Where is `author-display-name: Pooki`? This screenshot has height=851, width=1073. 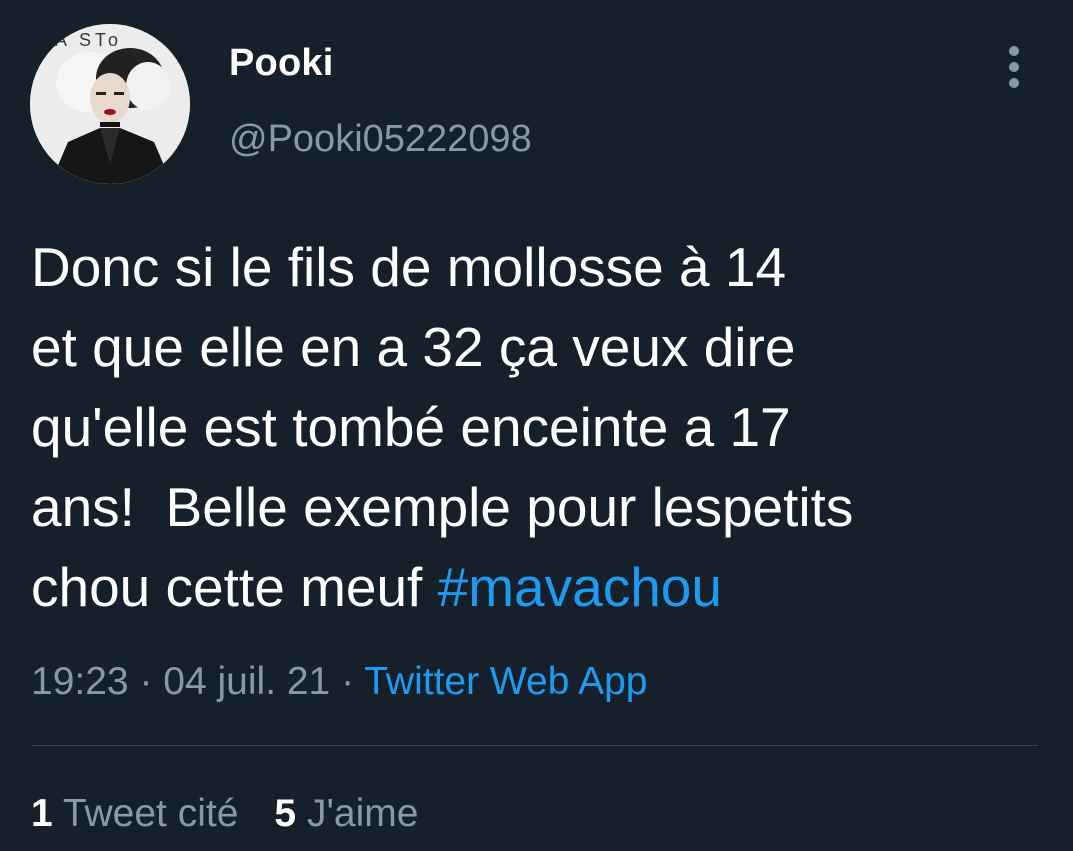 author-display-name: Pooki is located at coordinates (281, 63).